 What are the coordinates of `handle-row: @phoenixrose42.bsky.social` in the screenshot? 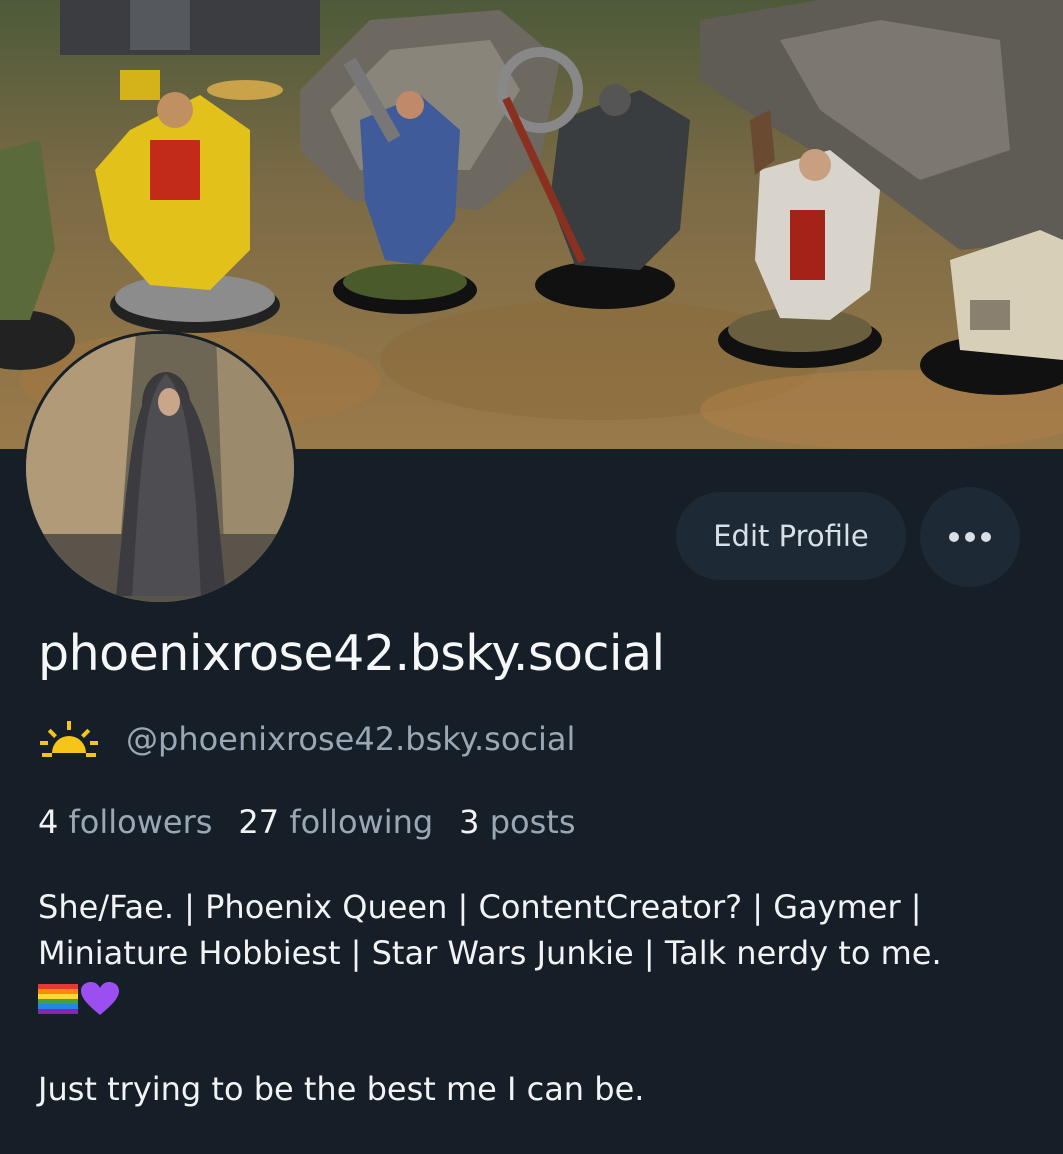 It's located at (306, 739).